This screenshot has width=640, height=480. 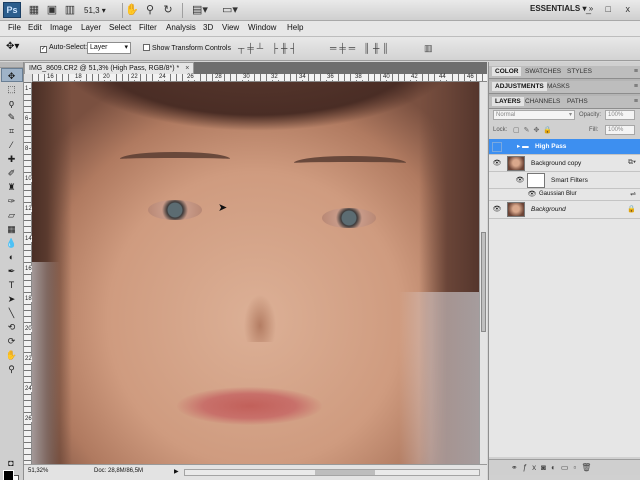 I want to click on tab-channels: CHANNELS, so click(x=542, y=101).